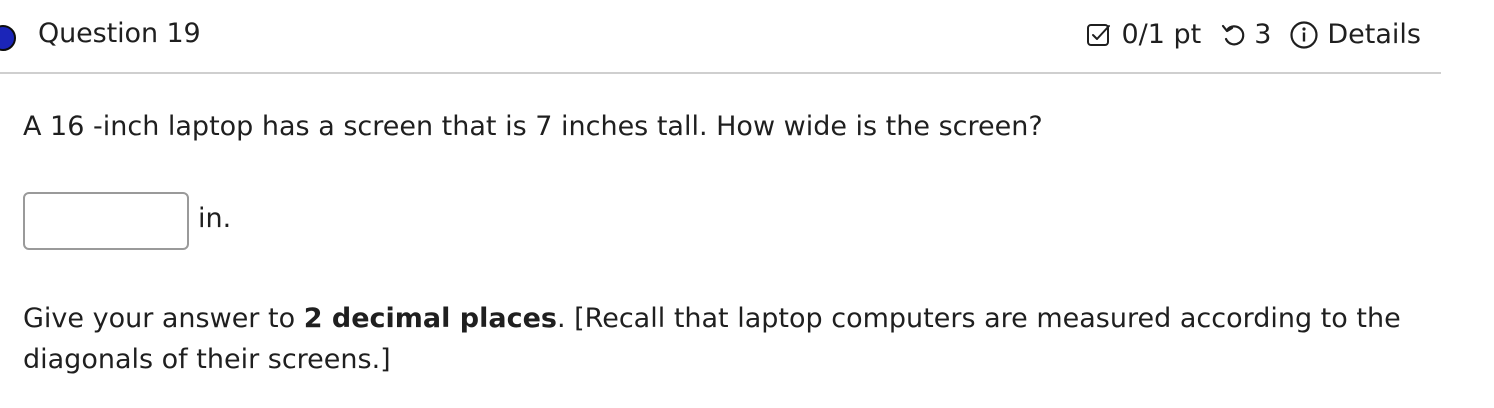 The image size is (1494, 408). Describe the element at coordinates (1374, 34) in the screenshot. I see `details-label: Details` at that location.